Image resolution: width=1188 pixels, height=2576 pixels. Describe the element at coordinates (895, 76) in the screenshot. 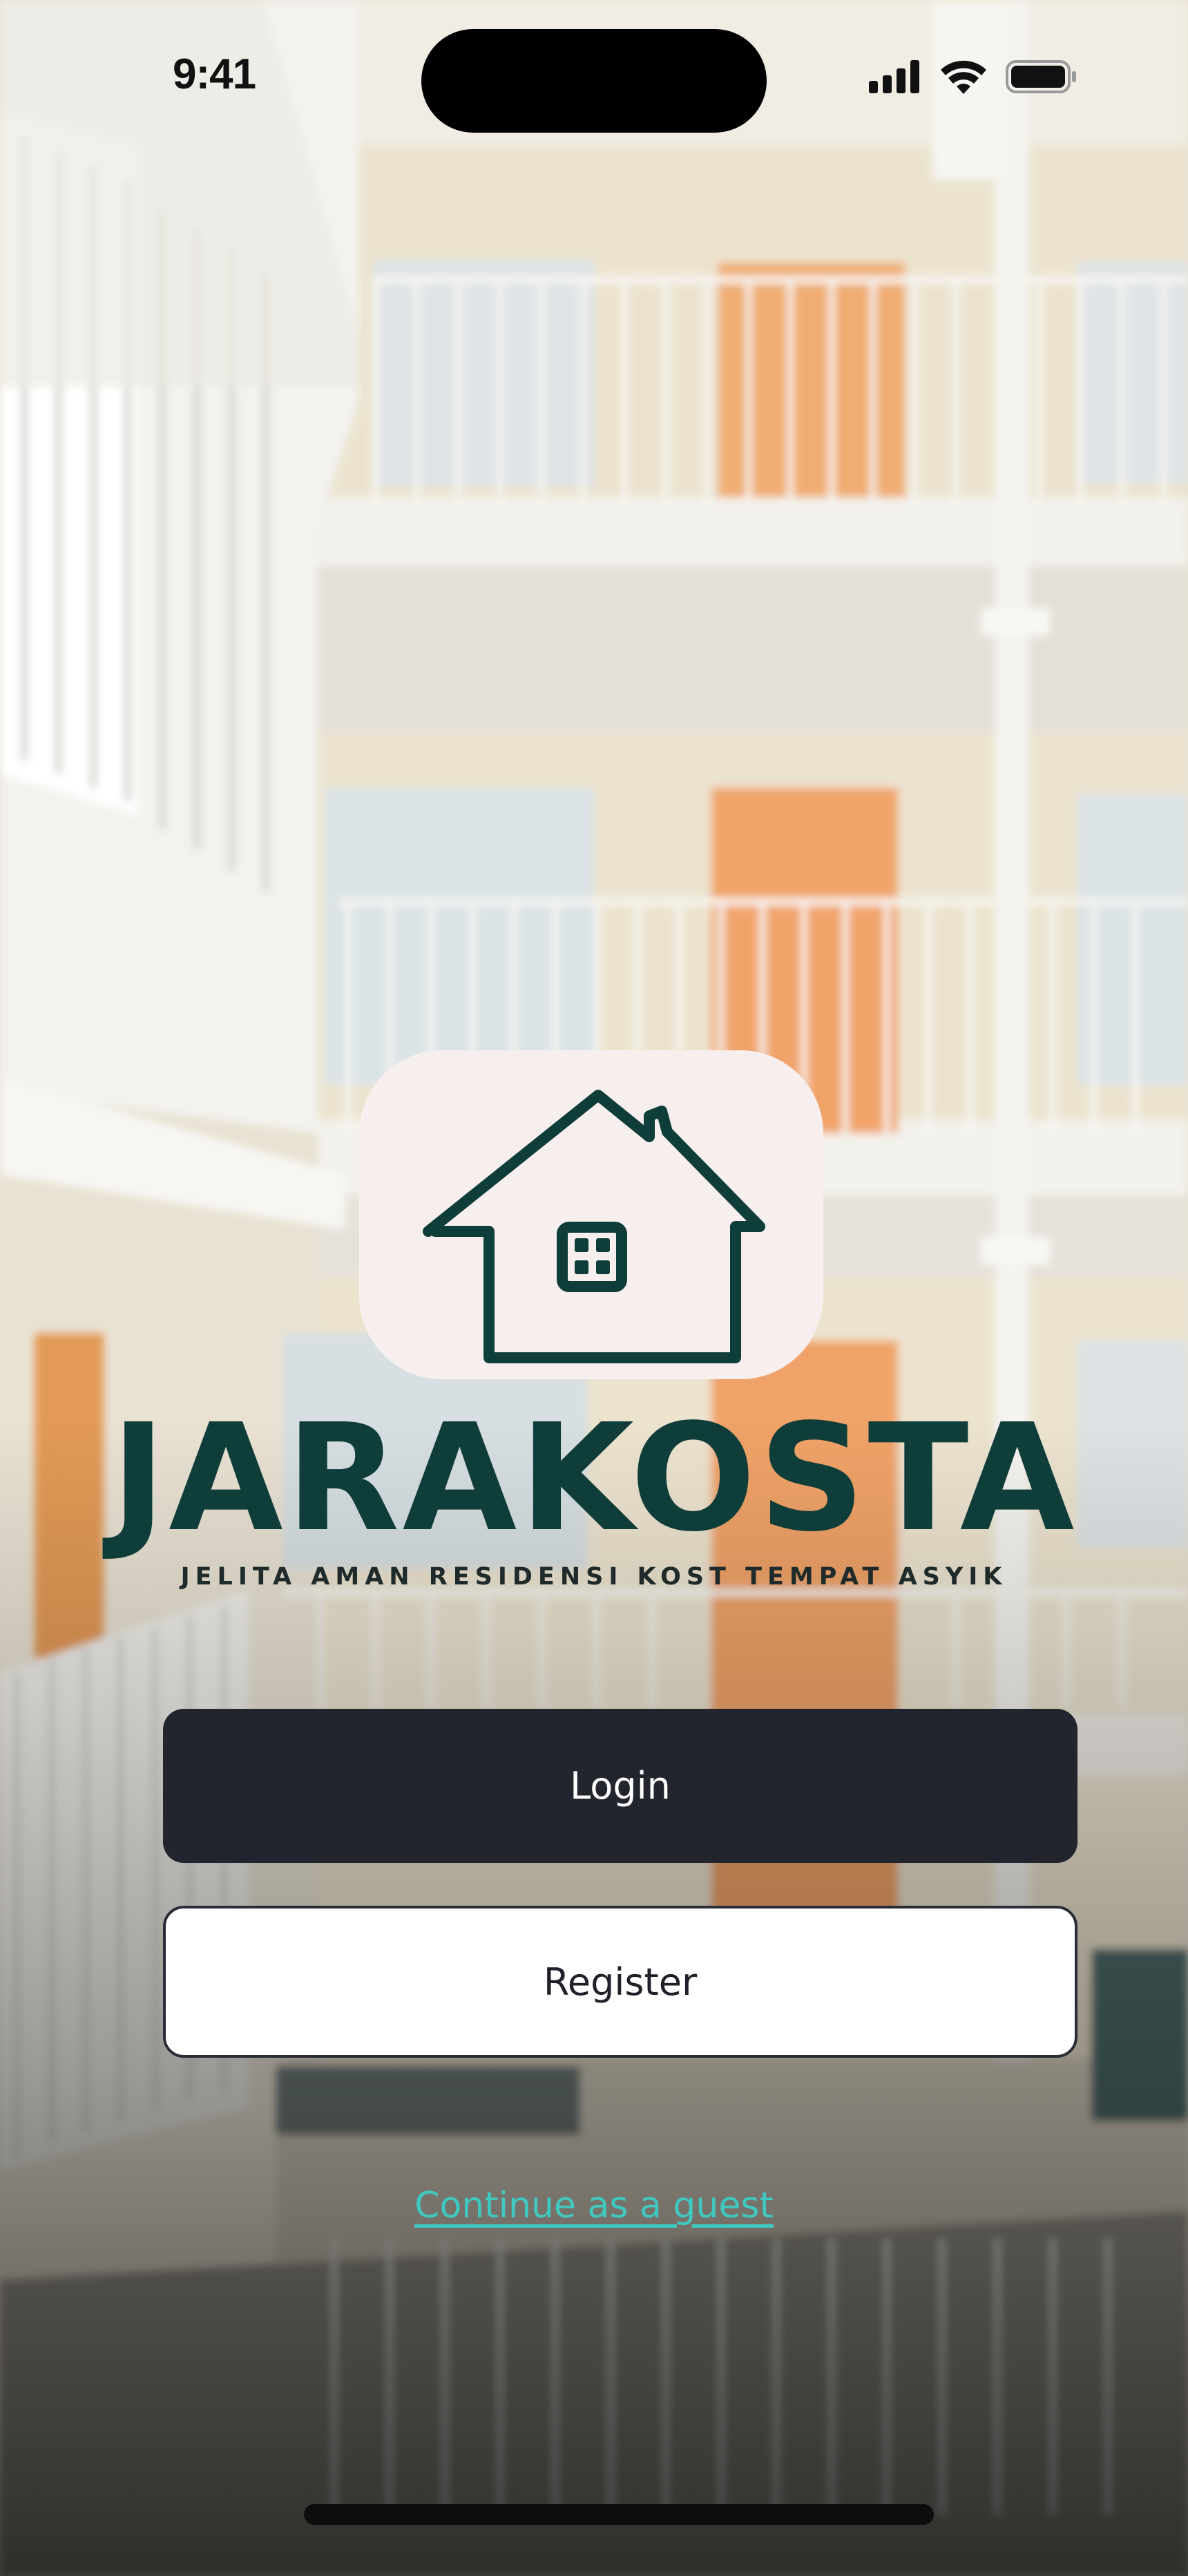

I see `cellular-signal-icon` at that location.